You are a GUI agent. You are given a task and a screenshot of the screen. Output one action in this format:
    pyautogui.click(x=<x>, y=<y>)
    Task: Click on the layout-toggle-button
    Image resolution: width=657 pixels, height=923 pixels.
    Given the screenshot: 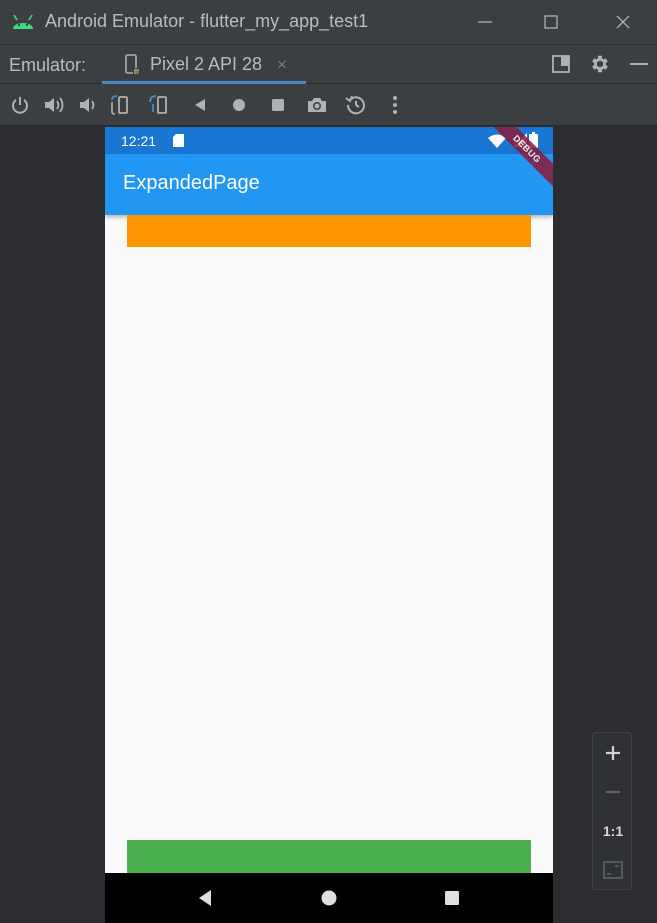 What is the action you would take?
    pyautogui.click(x=561, y=64)
    